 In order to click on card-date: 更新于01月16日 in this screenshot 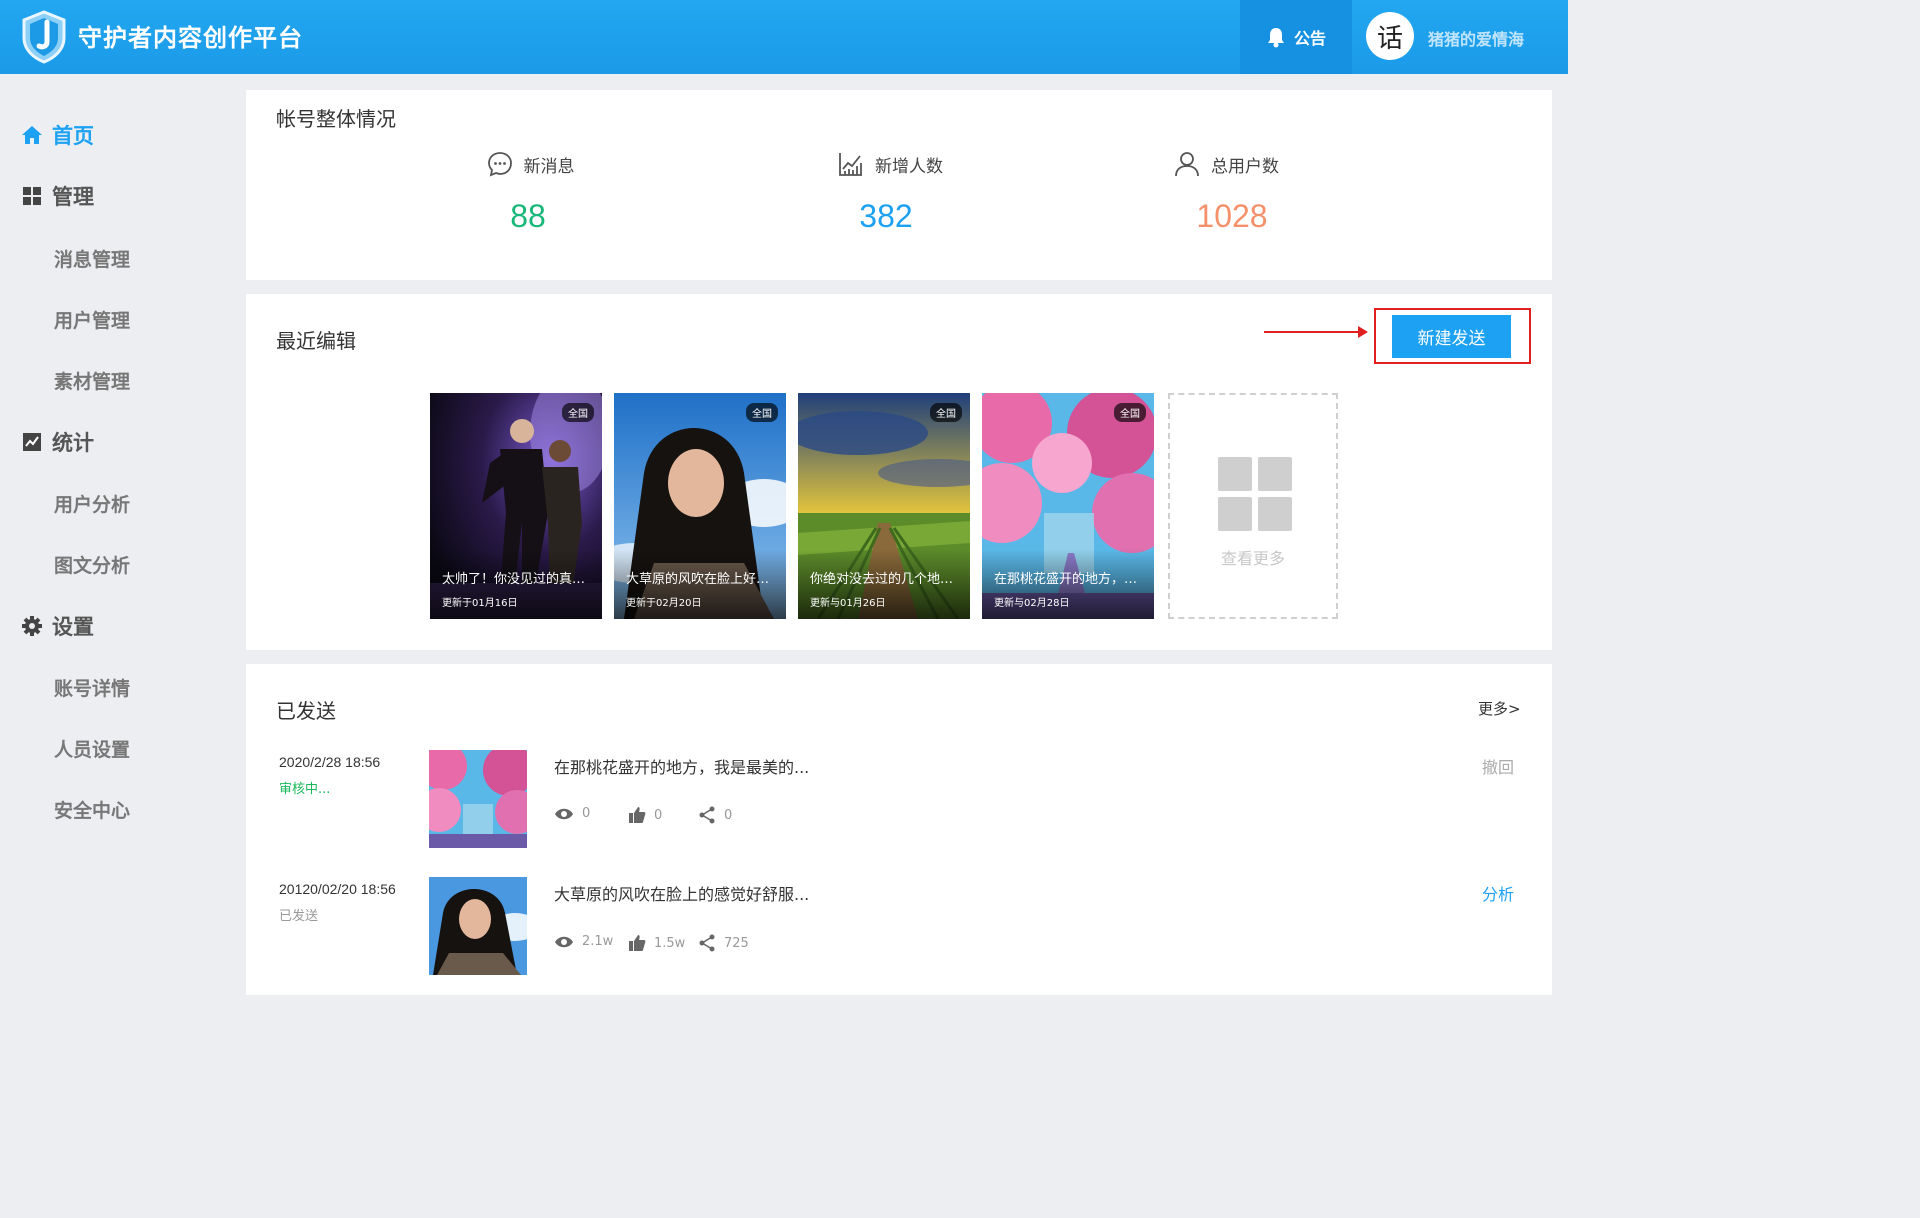, I will do `click(480, 603)`.